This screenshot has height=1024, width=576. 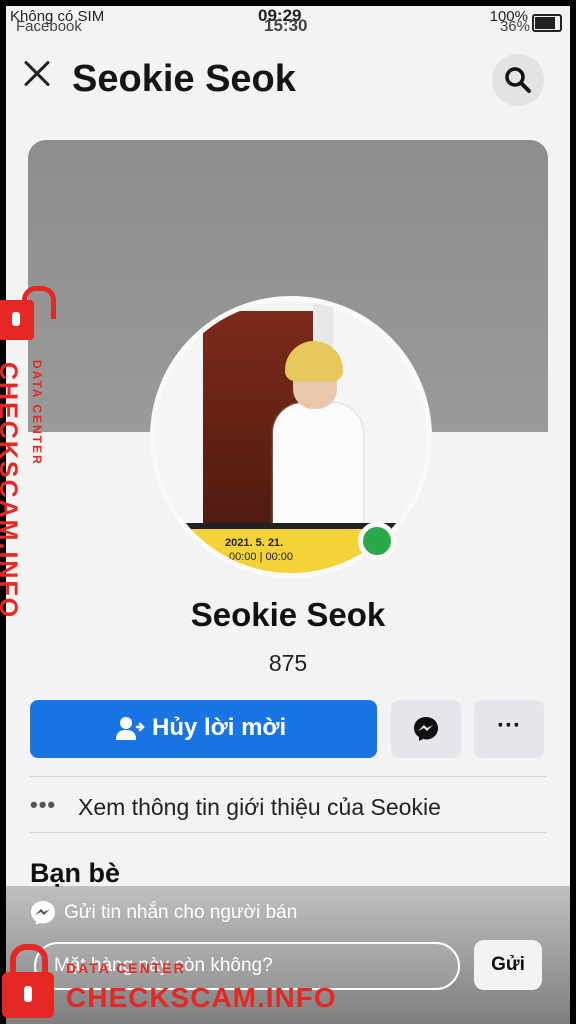 I want to click on more-options-button: ···, so click(x=509, y=729).